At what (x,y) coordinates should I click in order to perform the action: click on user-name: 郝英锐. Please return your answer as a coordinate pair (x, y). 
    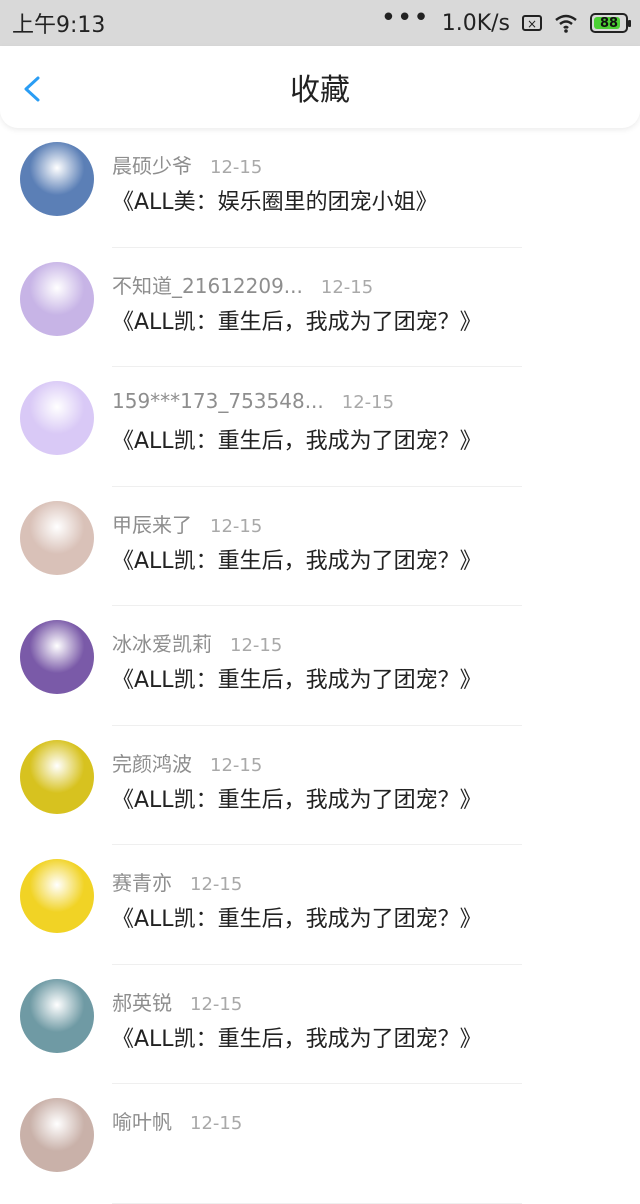
    Looking at the image, I should click on (142, 1001).